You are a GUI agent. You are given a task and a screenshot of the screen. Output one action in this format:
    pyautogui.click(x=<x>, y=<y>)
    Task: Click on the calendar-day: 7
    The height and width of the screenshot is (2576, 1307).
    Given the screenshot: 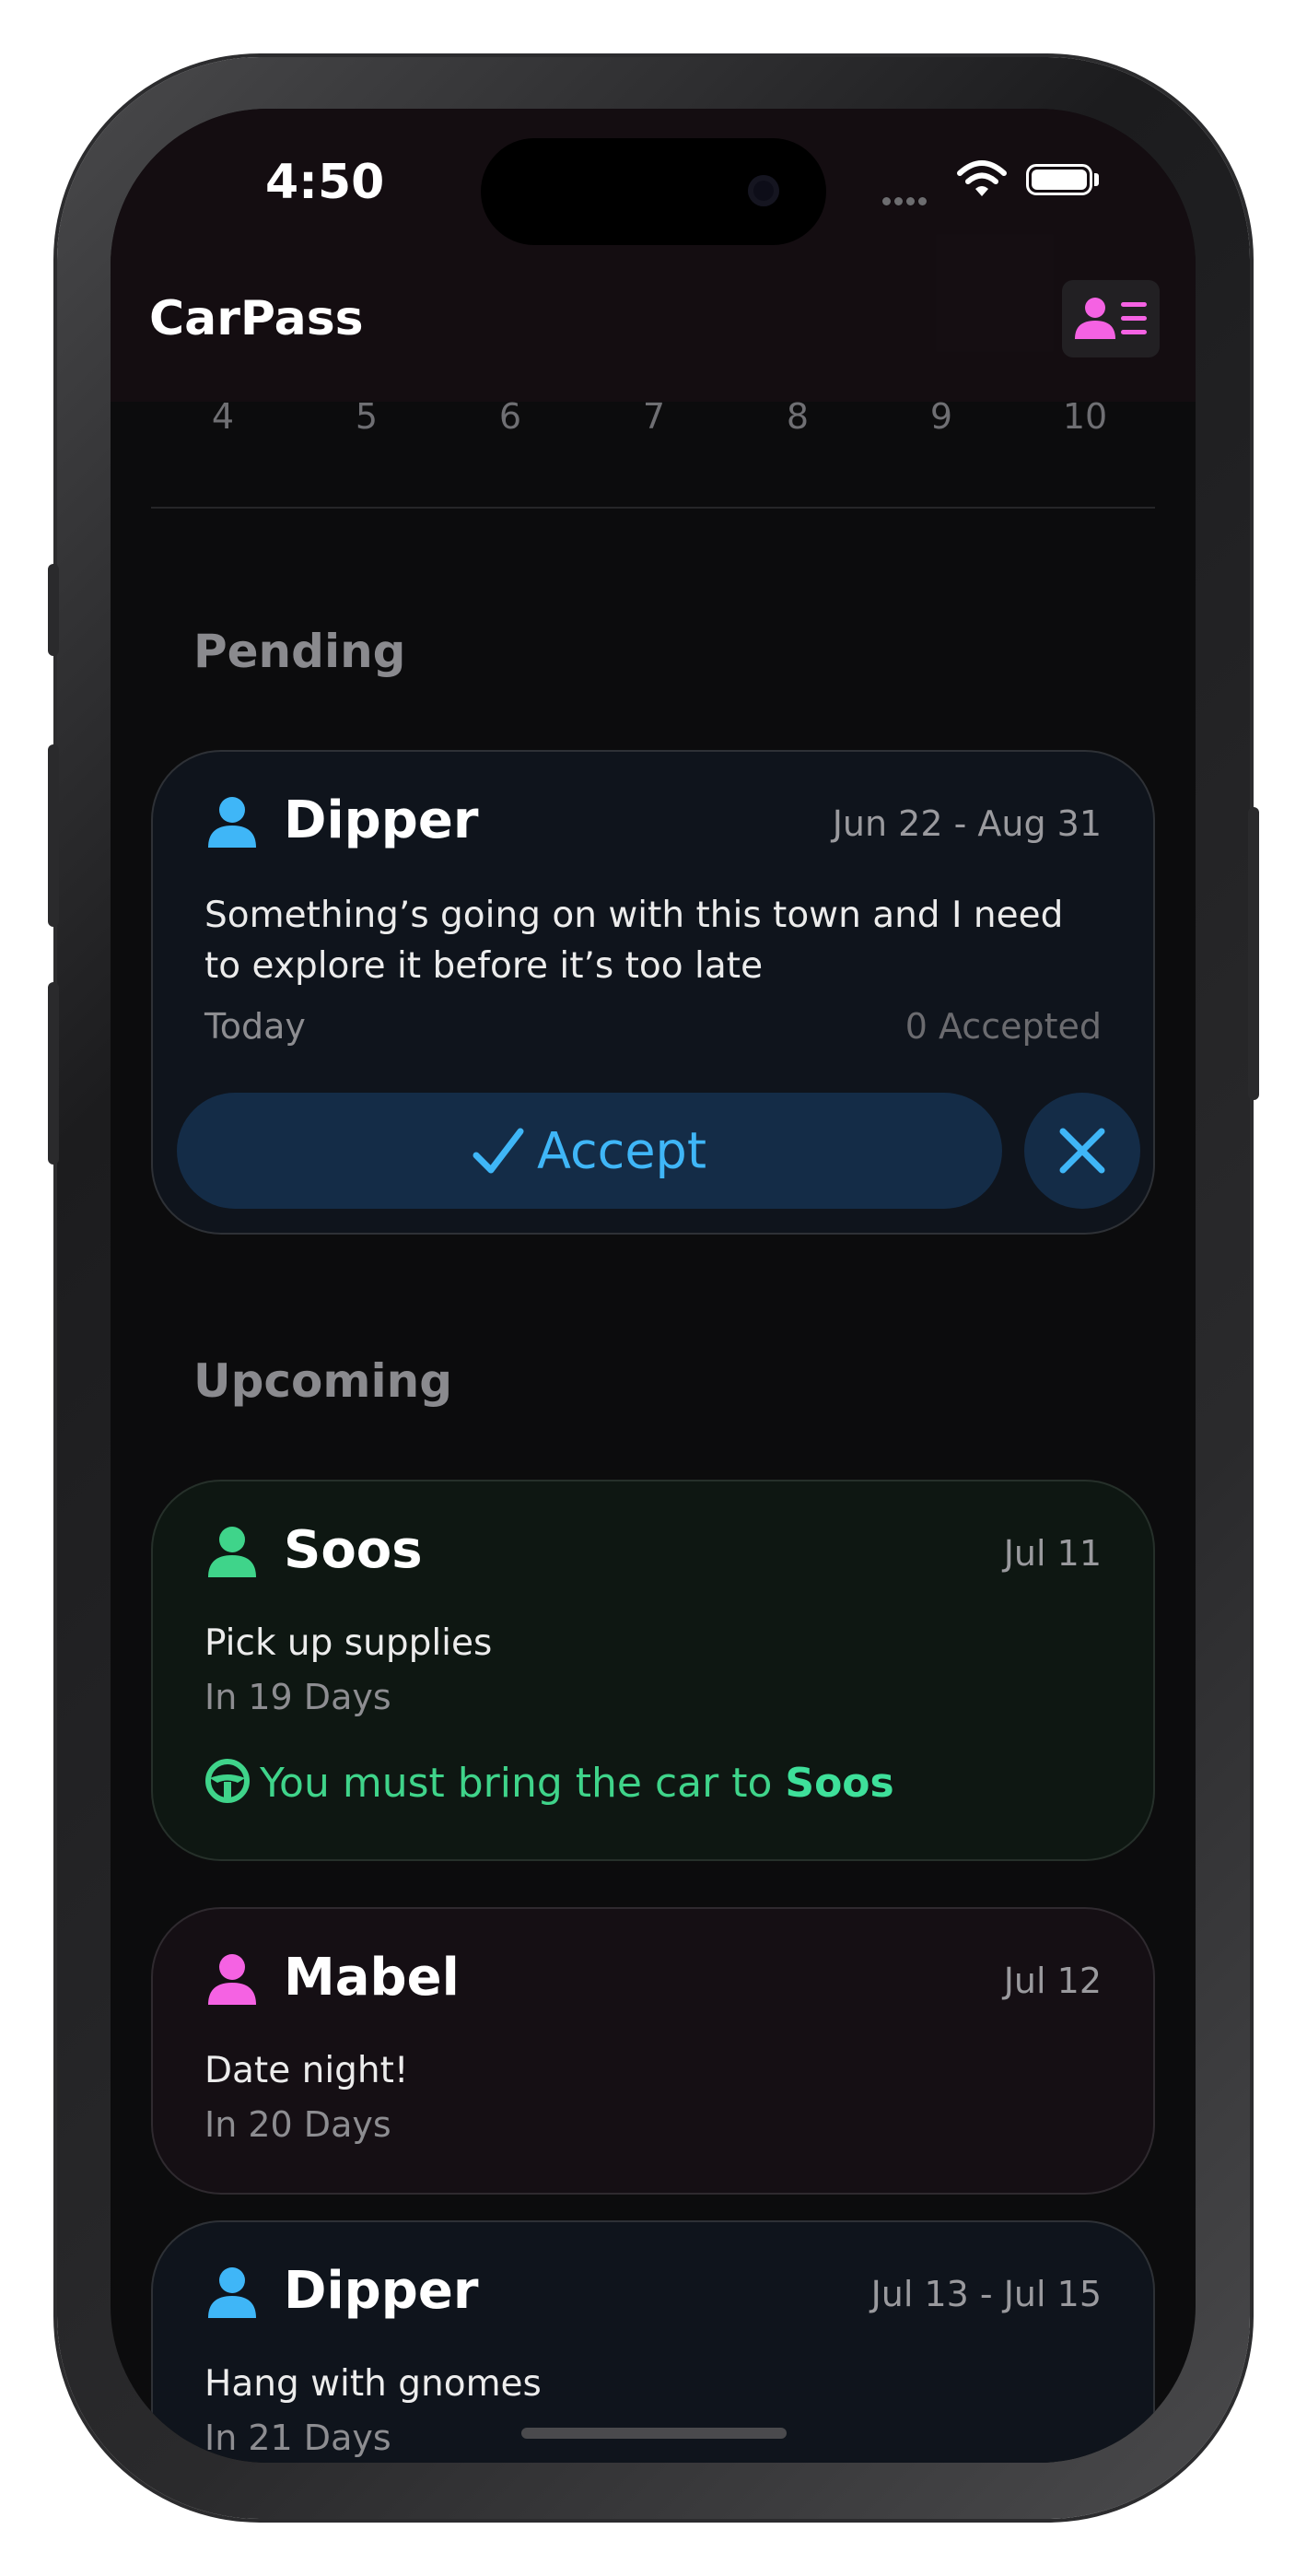 What is the action you would take?
    pyautogui.click(x=654, y=416)
    